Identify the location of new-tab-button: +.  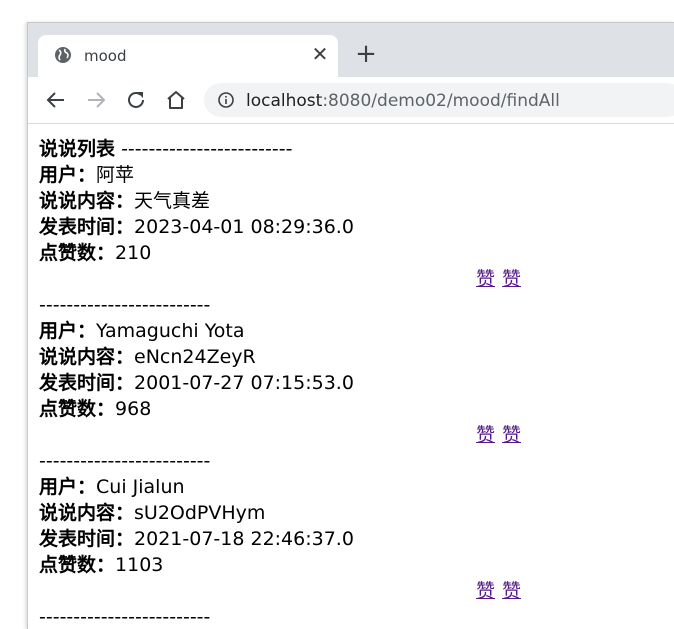
(366, 54).